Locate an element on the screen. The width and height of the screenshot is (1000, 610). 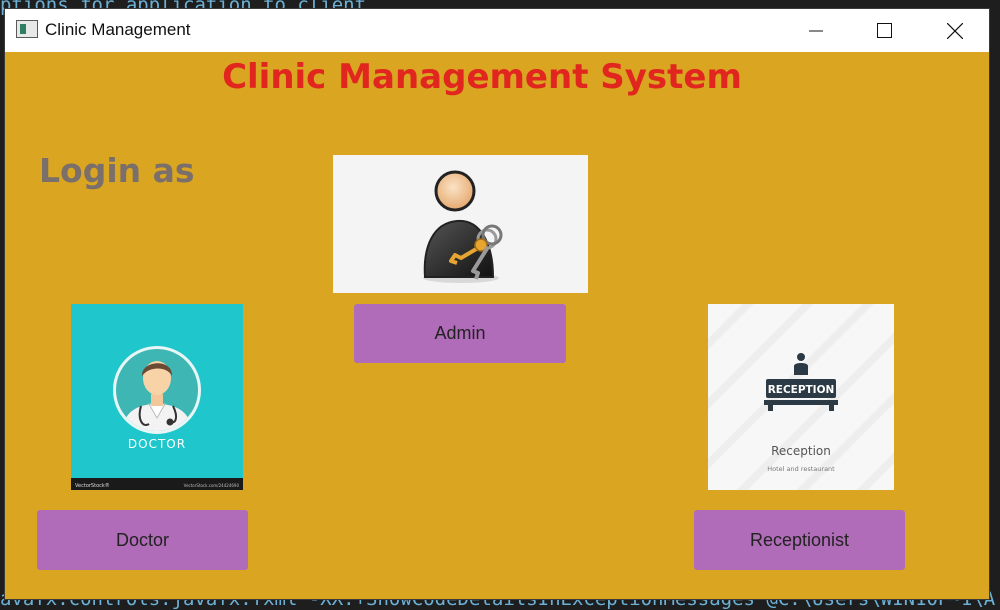
login-as-label: Login as is located at coordinates (117, 170).